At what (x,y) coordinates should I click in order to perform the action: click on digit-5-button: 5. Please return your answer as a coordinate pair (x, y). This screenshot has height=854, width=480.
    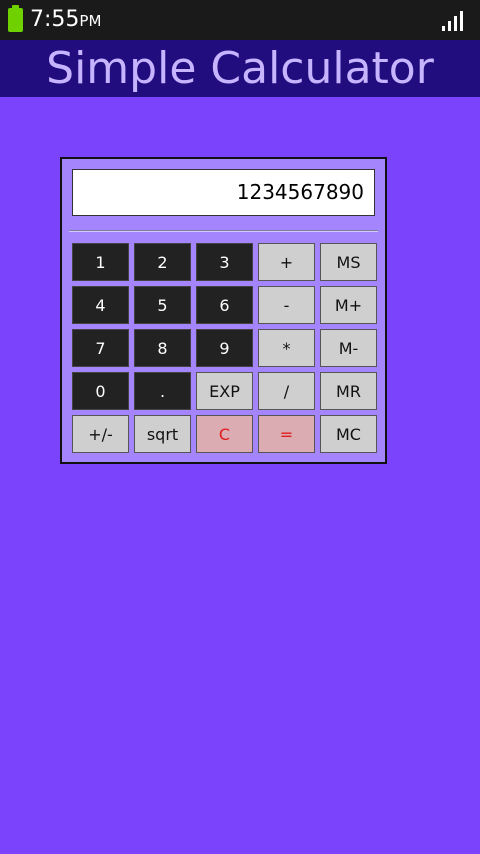
    Looking at the image, I should click on (162, 305).